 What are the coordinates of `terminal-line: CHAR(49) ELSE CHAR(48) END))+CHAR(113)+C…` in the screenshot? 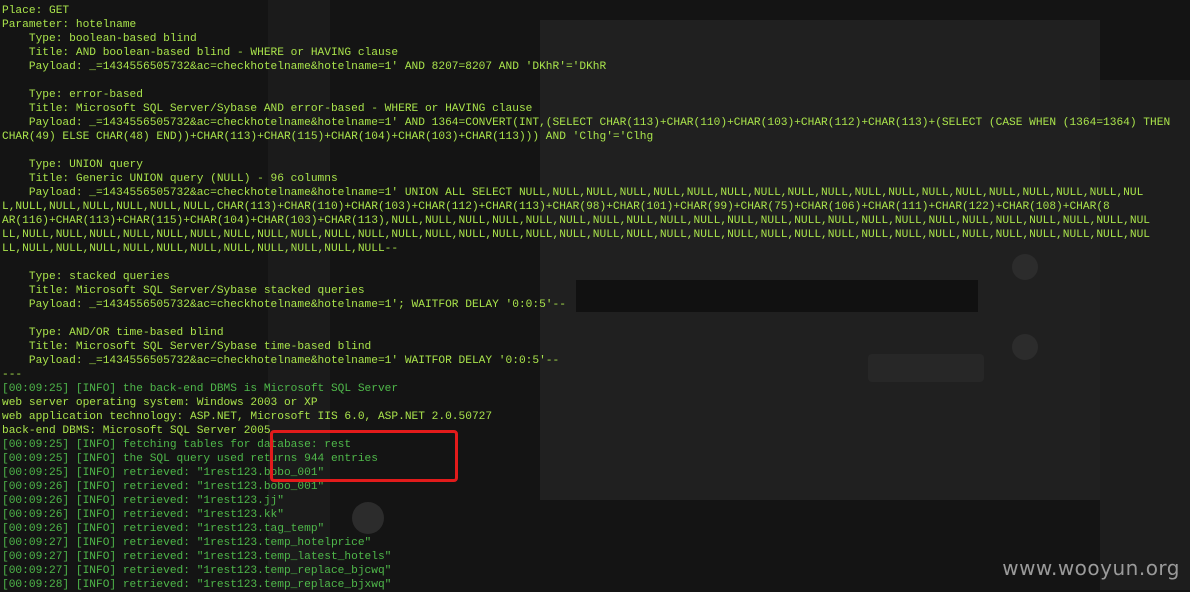 It's located at (328, 137).